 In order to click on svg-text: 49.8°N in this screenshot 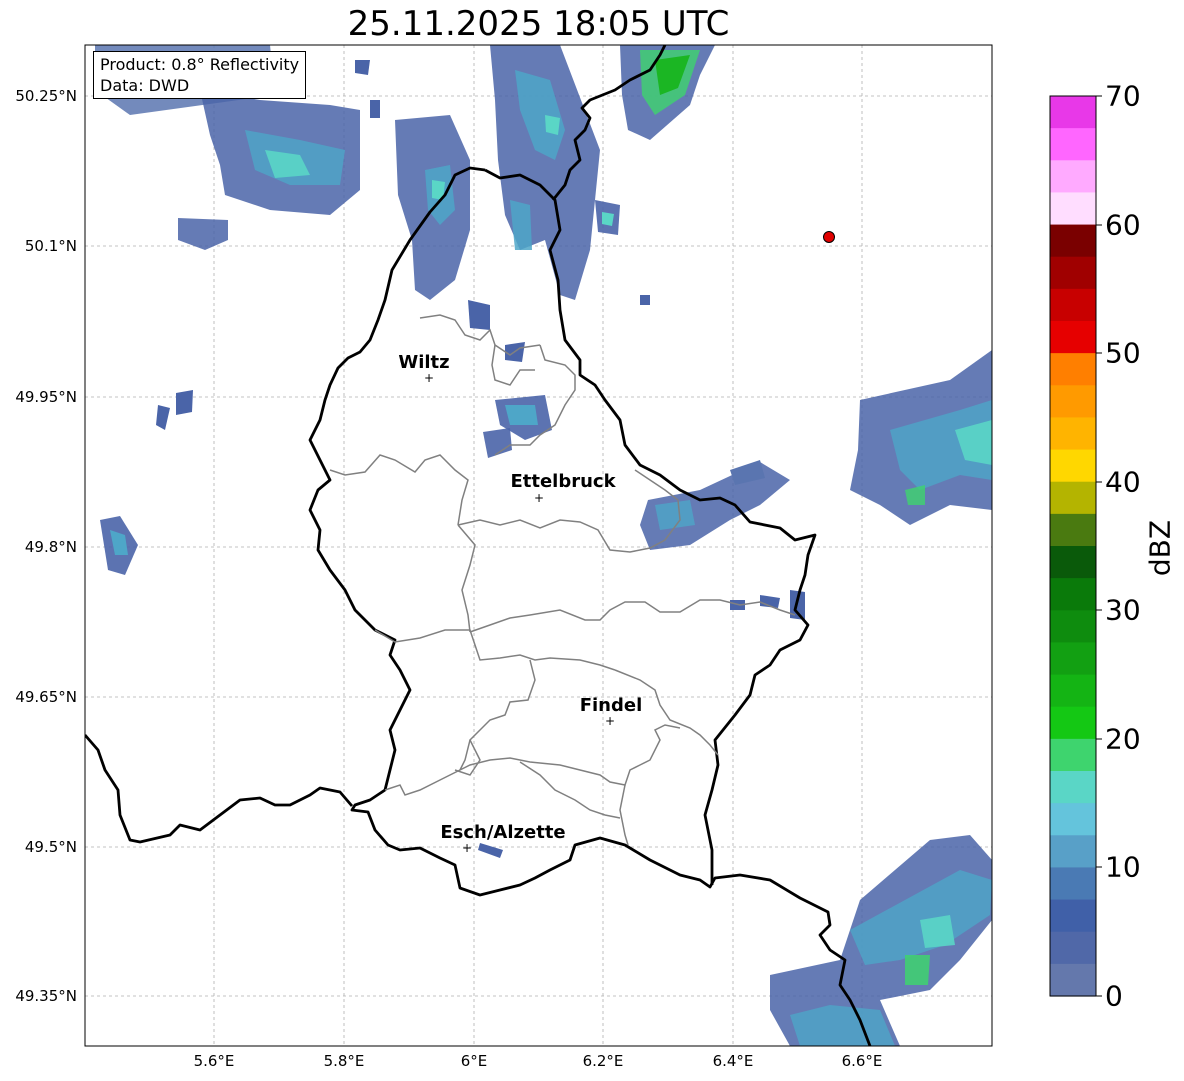, I will do `click(51, 547)`.